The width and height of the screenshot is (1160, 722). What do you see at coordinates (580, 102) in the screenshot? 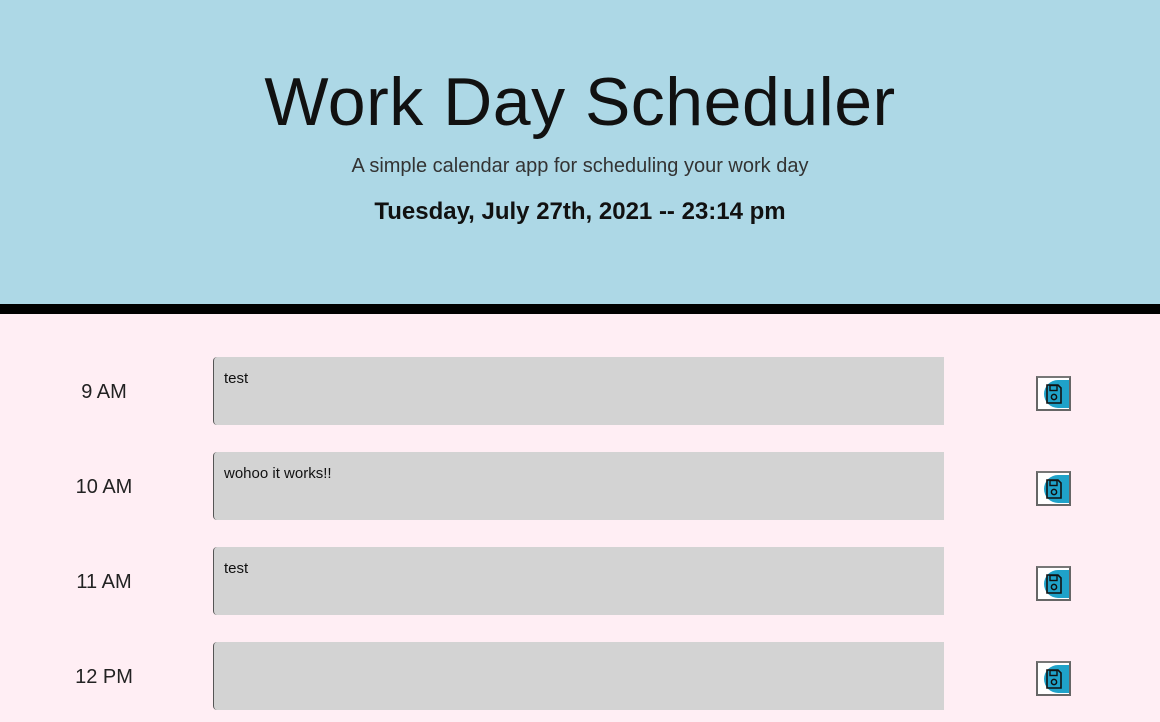
I see `page-title: Work Day Scheduler` at bounding box center [580, 102].